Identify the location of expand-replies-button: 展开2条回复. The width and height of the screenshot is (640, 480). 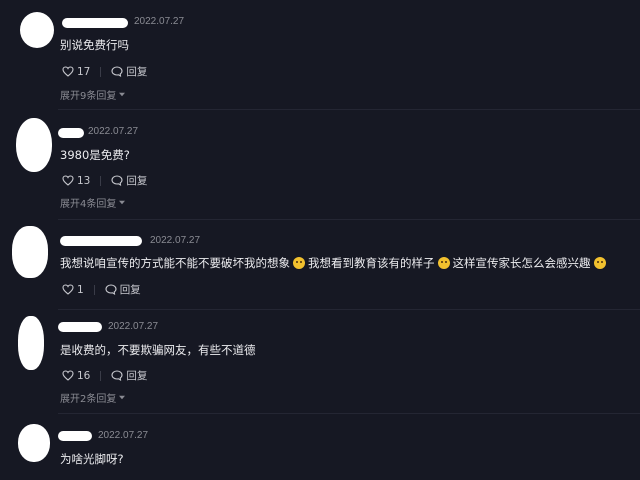
(93, 397).